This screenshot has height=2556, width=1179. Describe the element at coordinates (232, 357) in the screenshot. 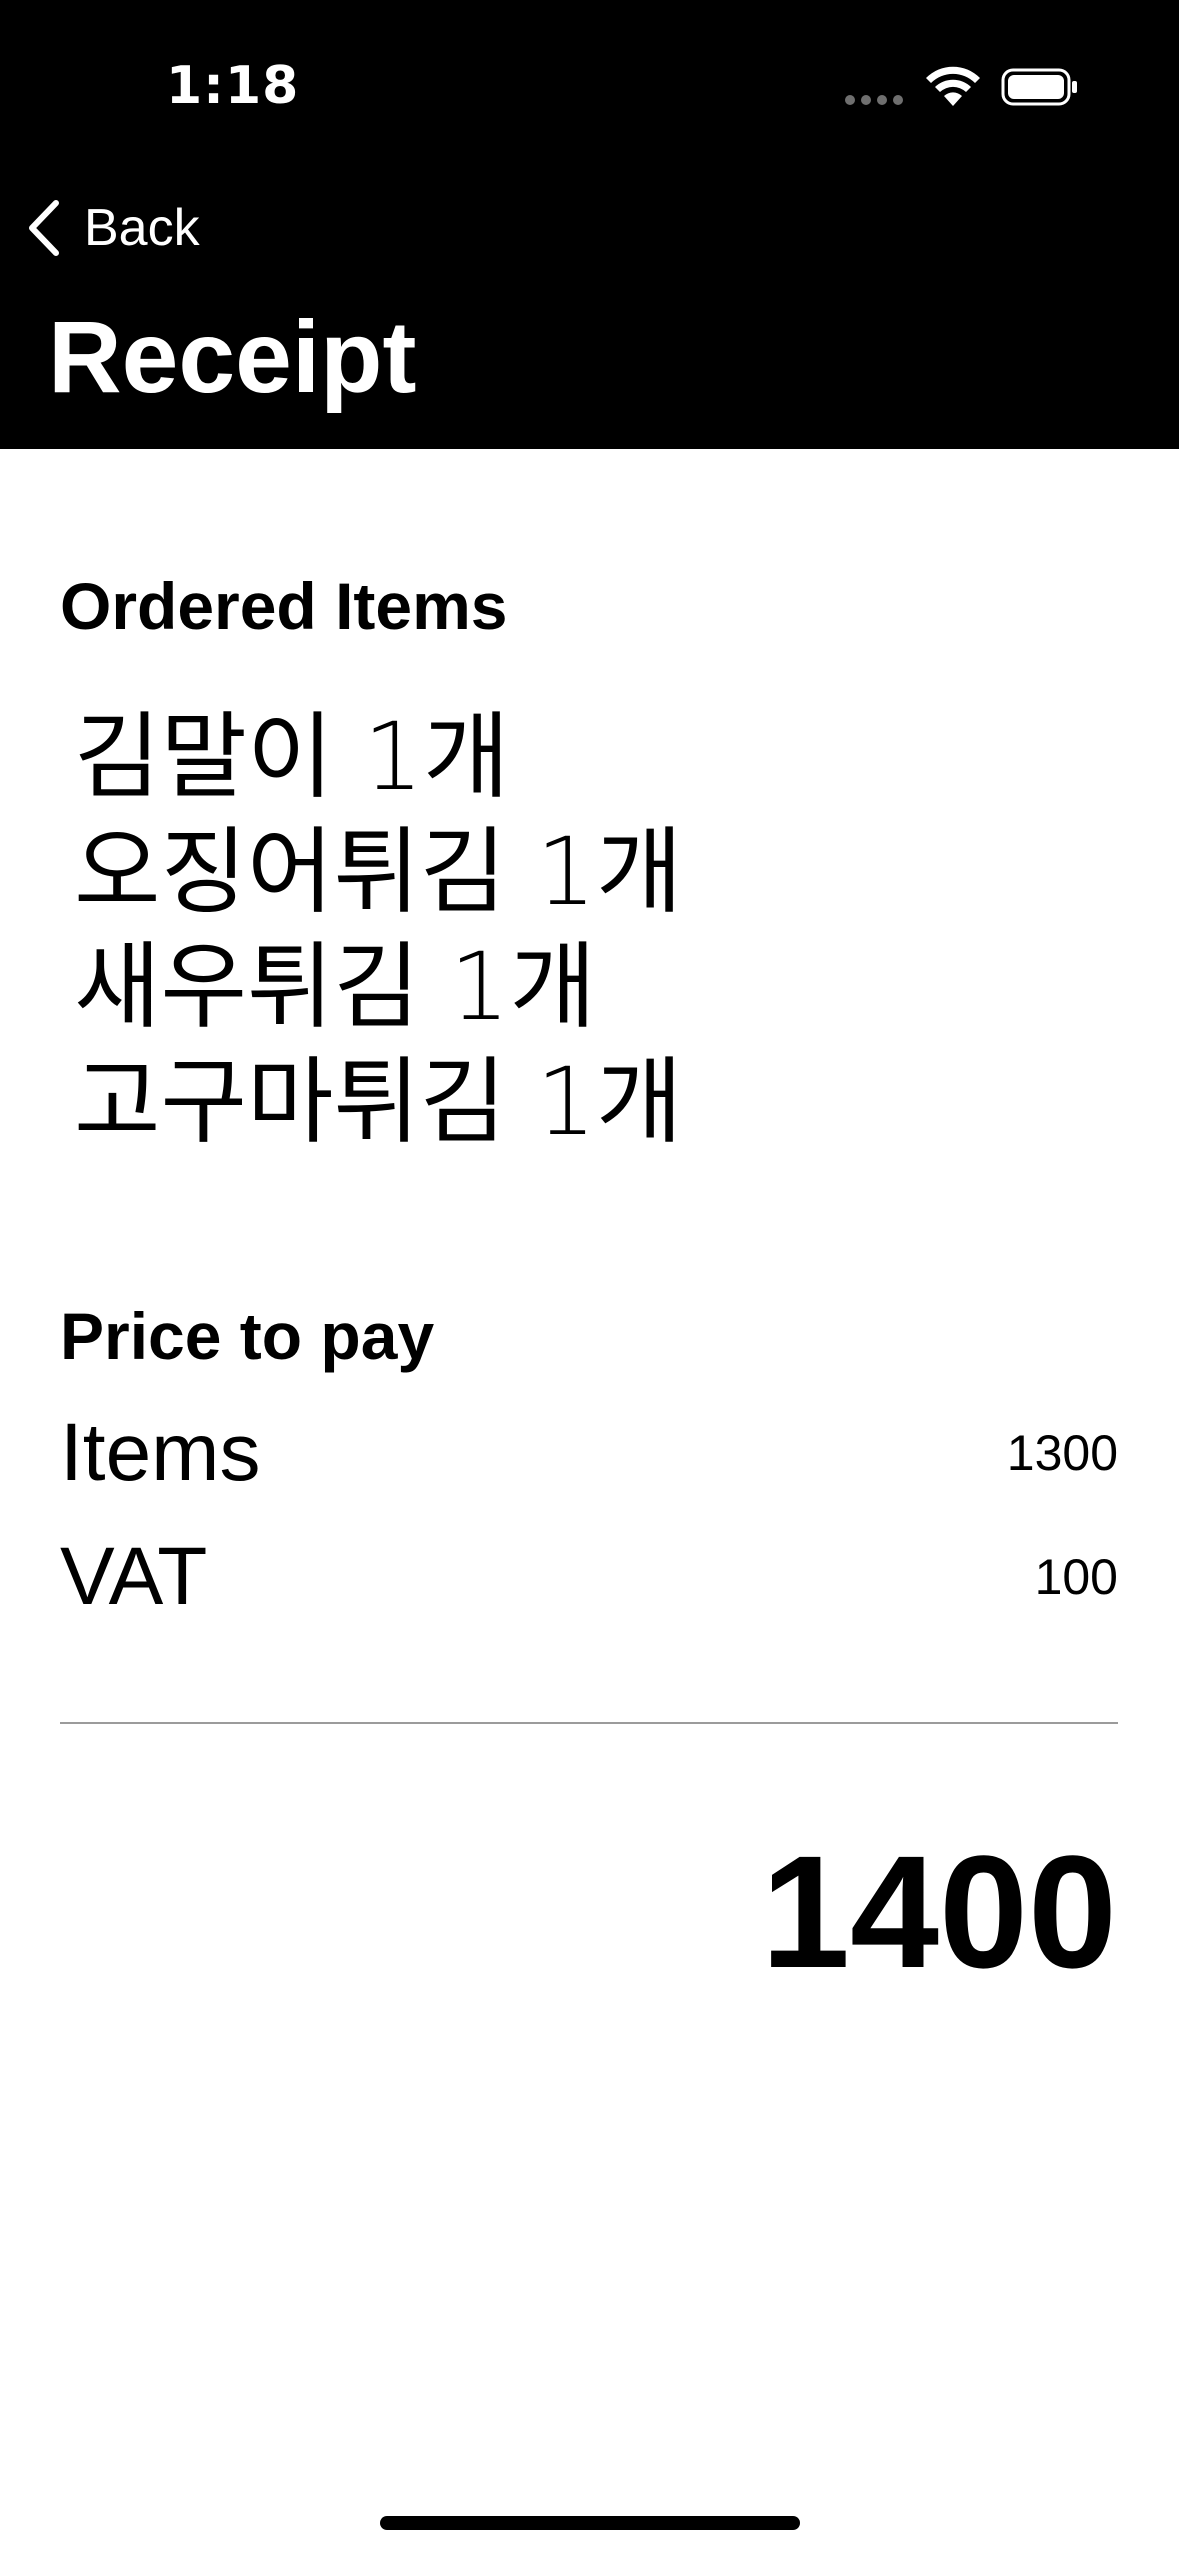

I see `page-title: Receipt` at that location.